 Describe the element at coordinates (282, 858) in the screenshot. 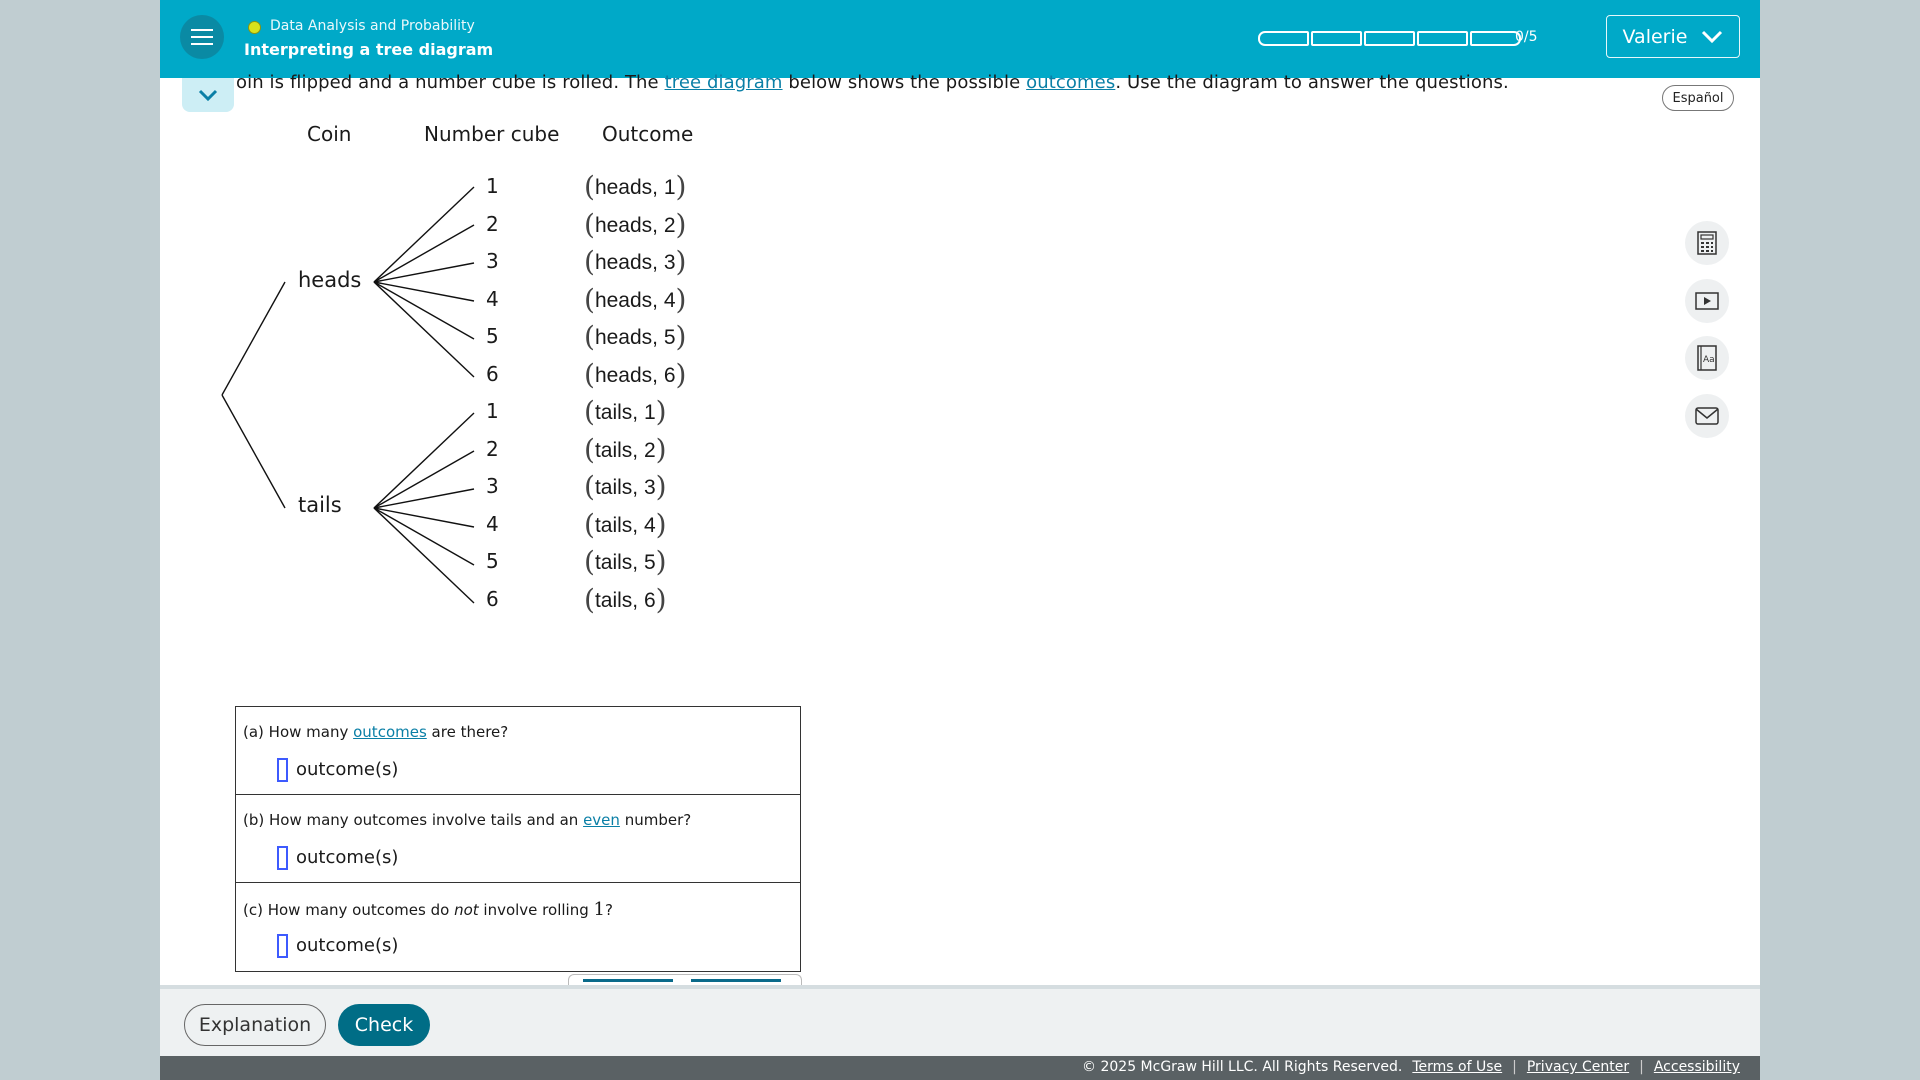

I see `answer-b-input` at that location.